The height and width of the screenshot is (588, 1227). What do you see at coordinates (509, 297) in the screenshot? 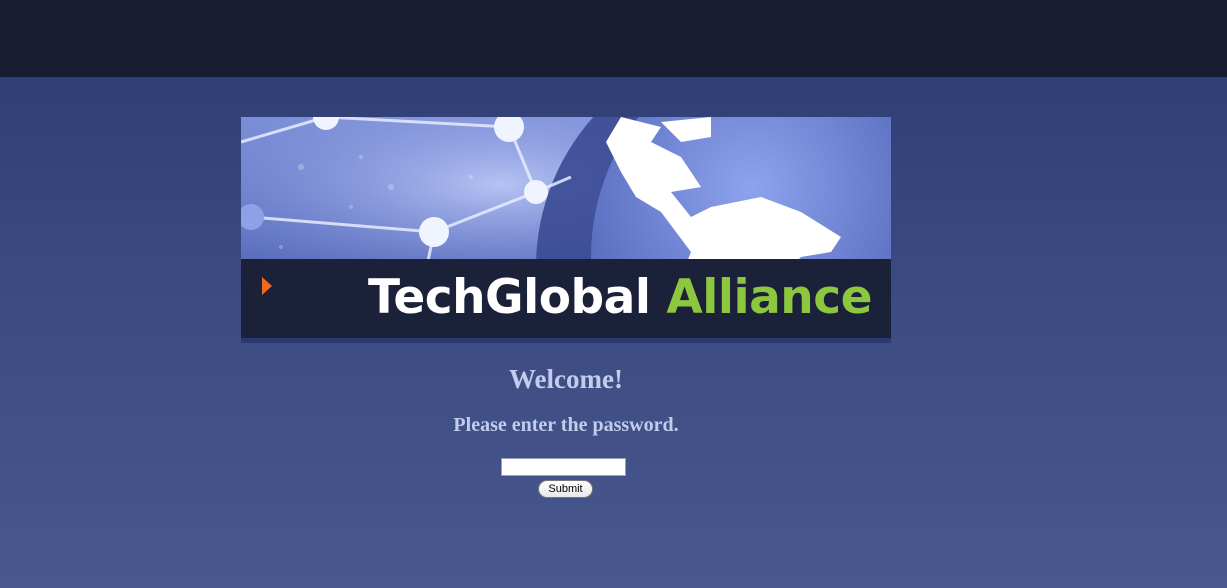
I see `brand-name-part1: TechGlobal` at bounding box center [509, 297].